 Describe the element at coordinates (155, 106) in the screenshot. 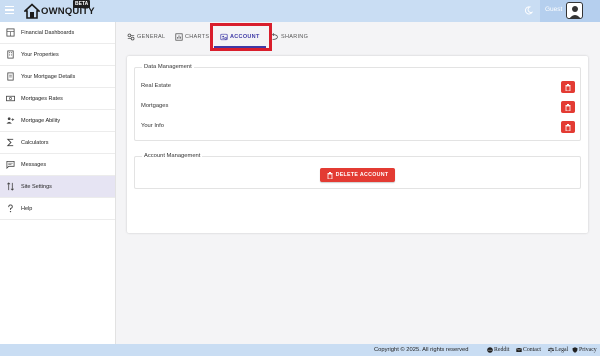

I see `row-label-mortgages: Mortgages` at that location.